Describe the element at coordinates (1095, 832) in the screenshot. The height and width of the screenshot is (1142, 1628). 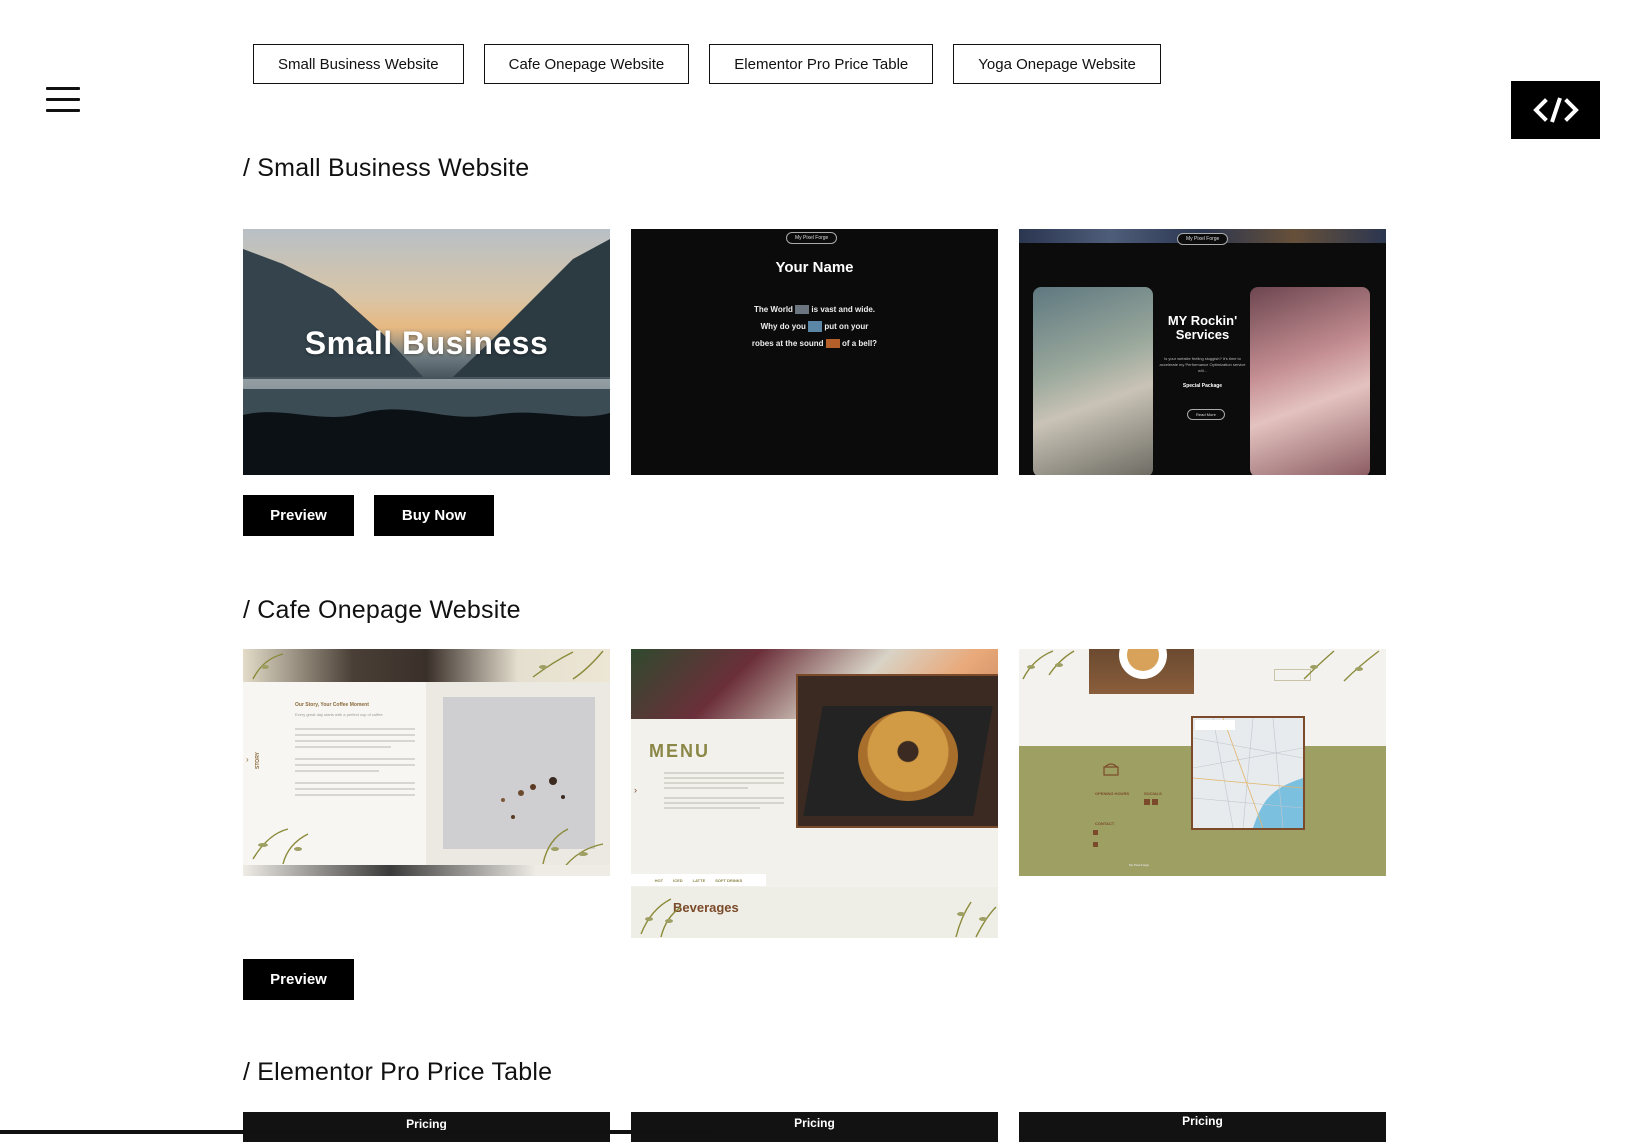
I see `phone-icon` at that location.